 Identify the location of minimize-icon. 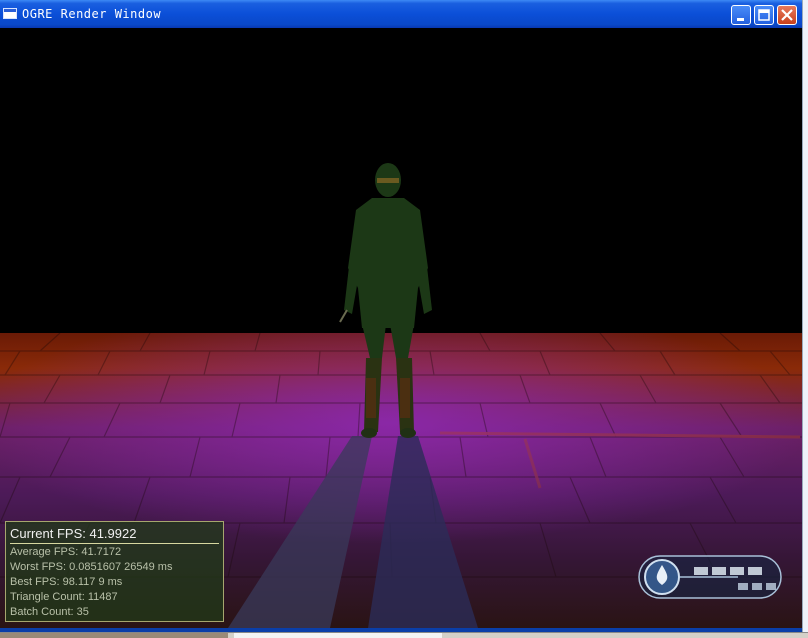
(740, 19).